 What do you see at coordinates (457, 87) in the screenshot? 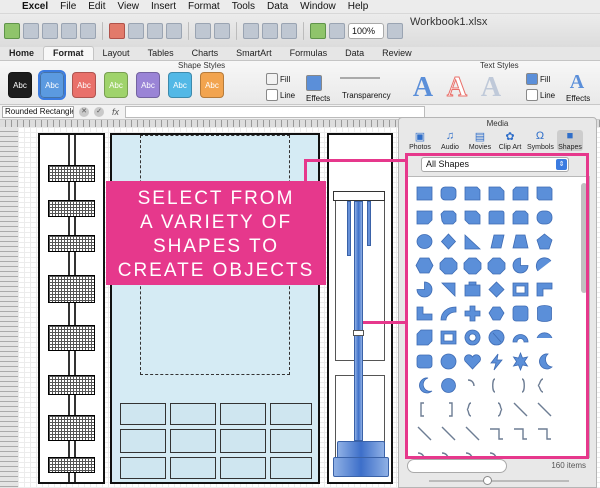
I see `wordart-style-red: A` at bounding box center [457, 87].